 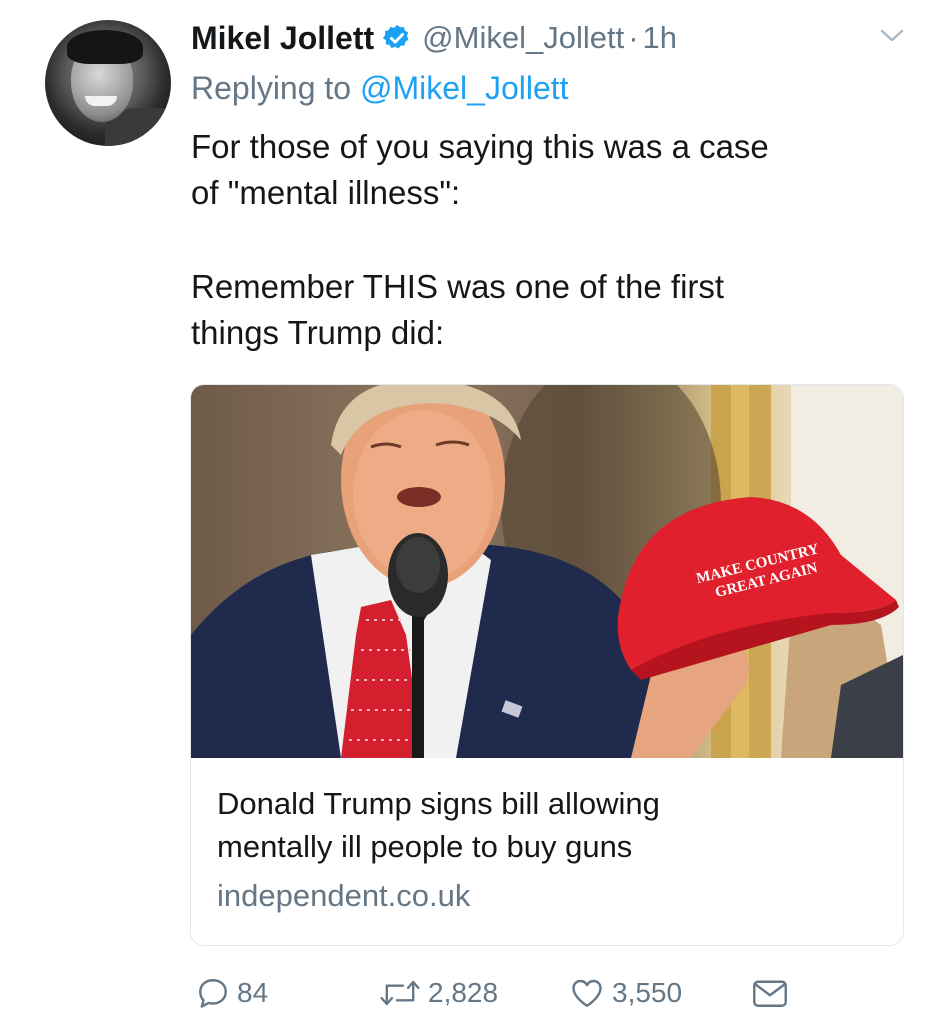 What do you see at coordinates (547, 896) in the screenshot?
I see `card-domain: independent.co.uk` at bounding box center [547, 896].